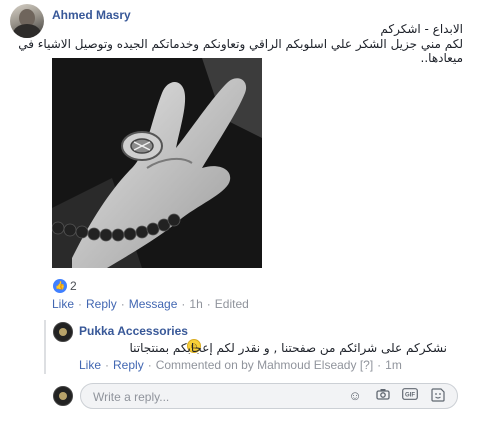 Image resolution: width=487 pixels, height=422 pixels. Describe the element at coordinates (90, 365) in the screenshot. I see `reply-like-link: Like` at that location.